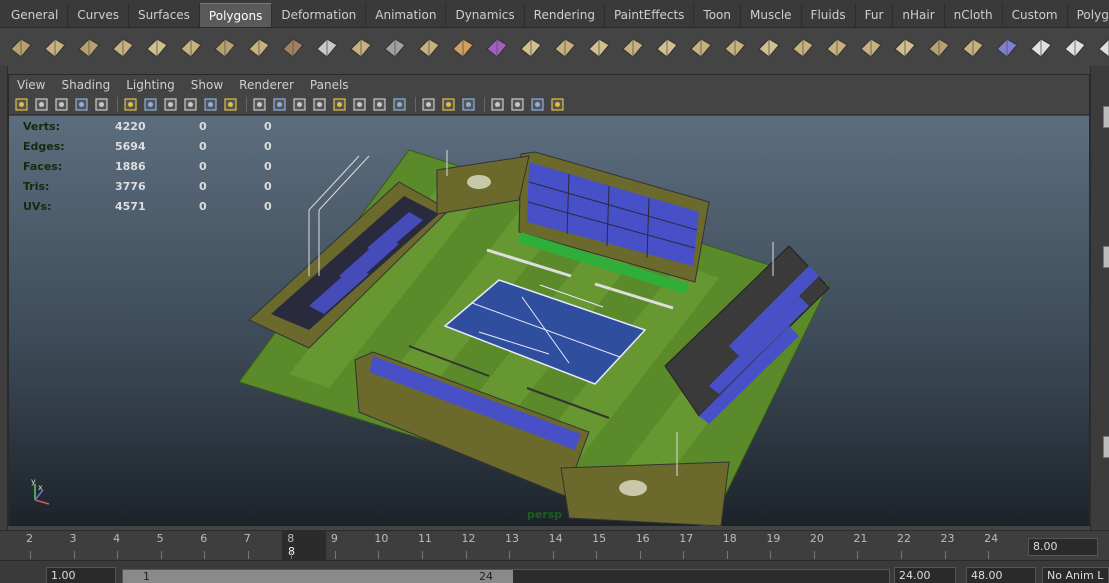 The height and width of the screenshot is (583, 1109). What do you see at coordinates (497, 104) in the screenshot?
I see `isolate-select-icon` at bounding box center [497, 104].